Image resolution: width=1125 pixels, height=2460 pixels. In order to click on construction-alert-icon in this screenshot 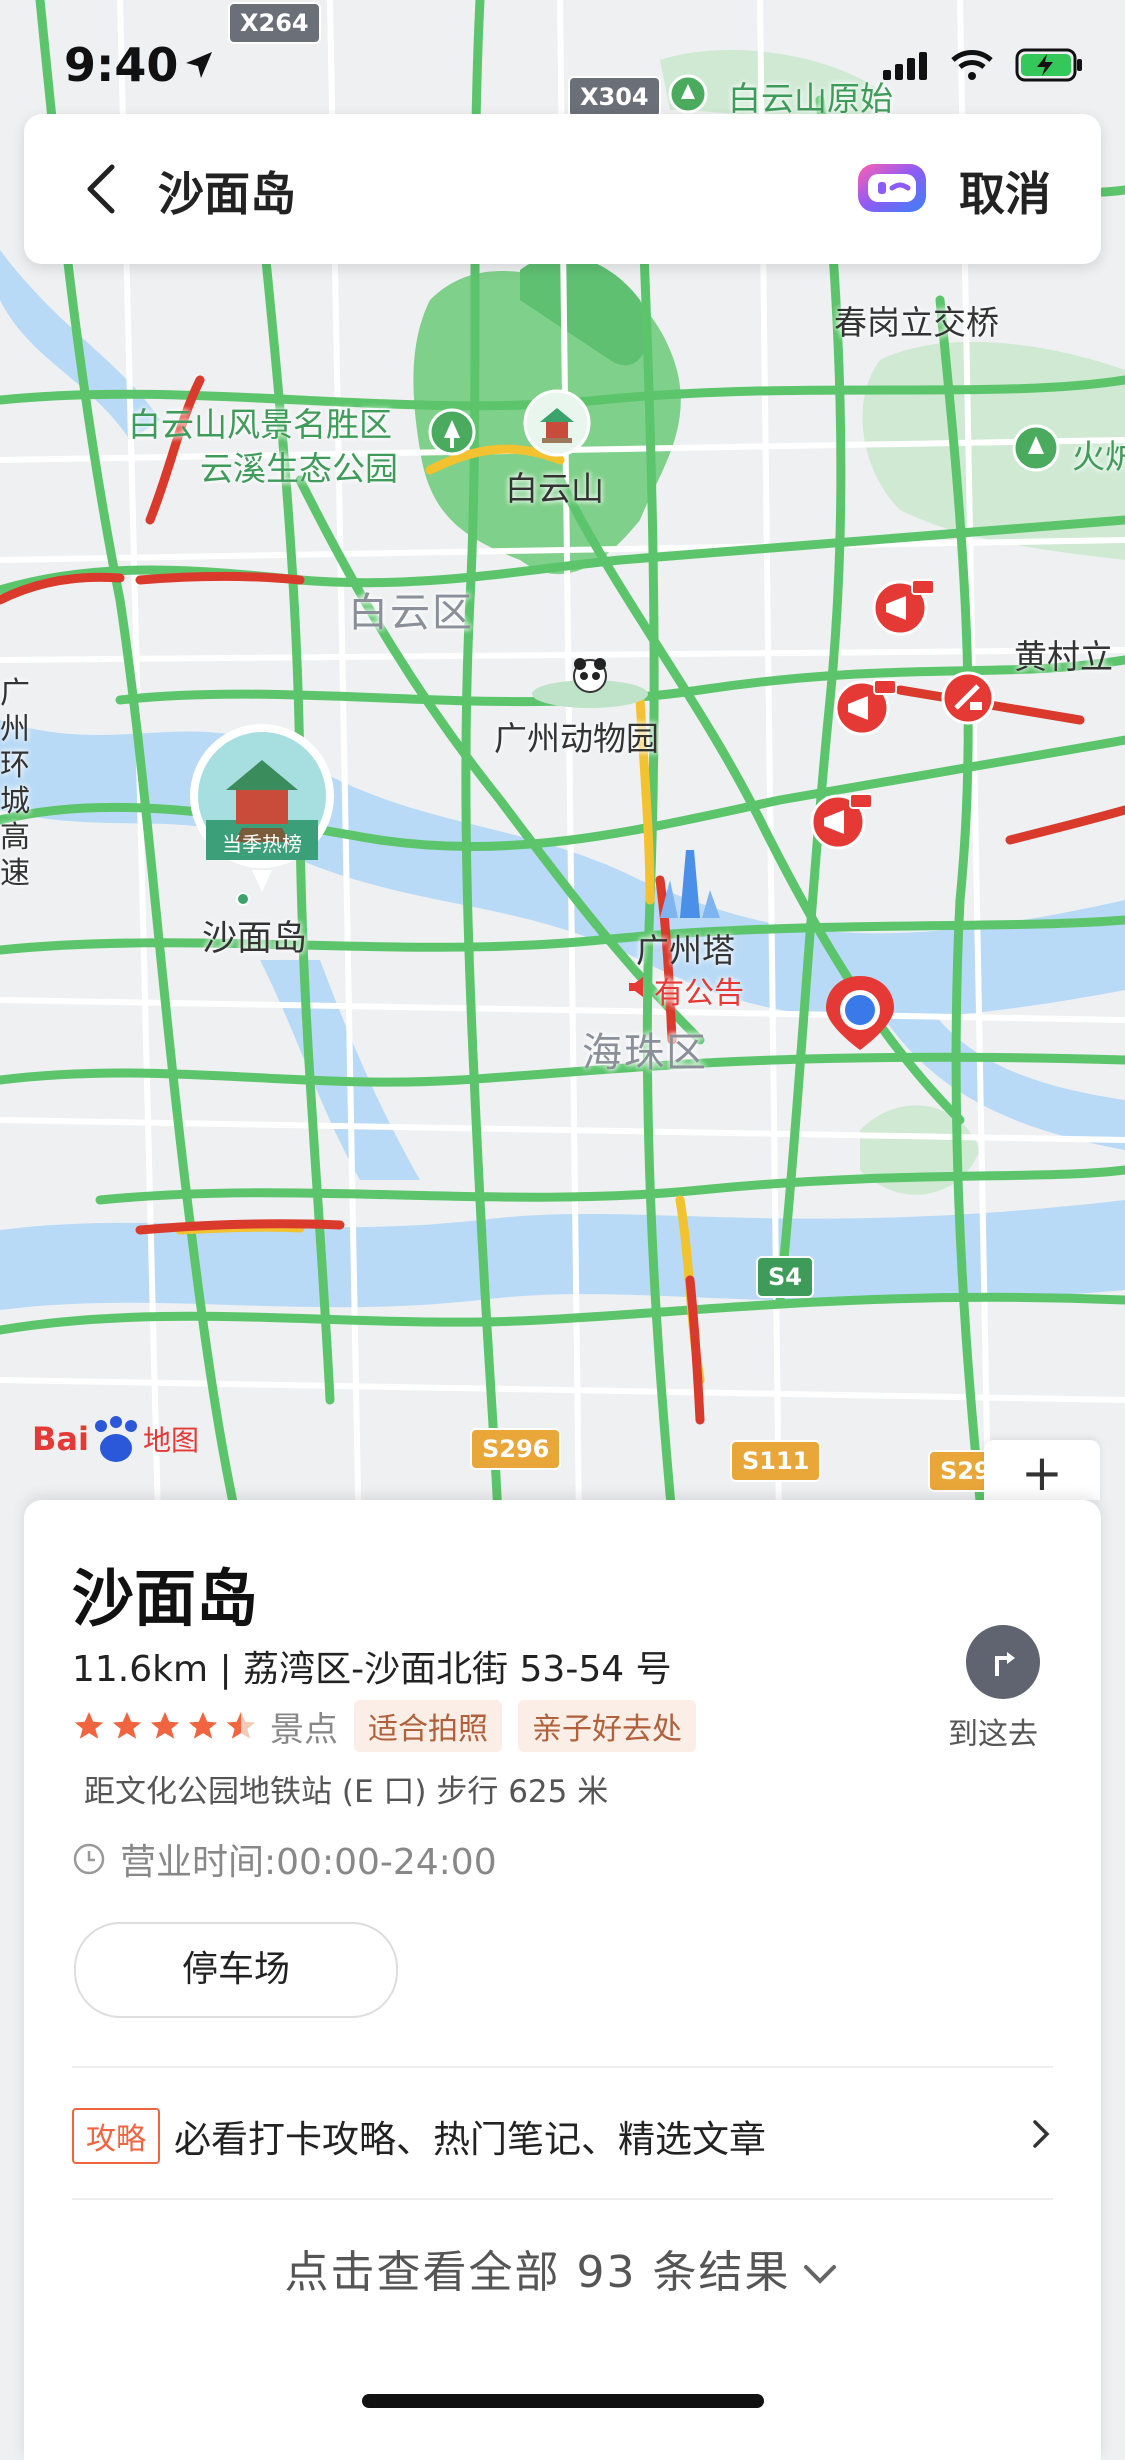, I will do `click(968, 698)`.